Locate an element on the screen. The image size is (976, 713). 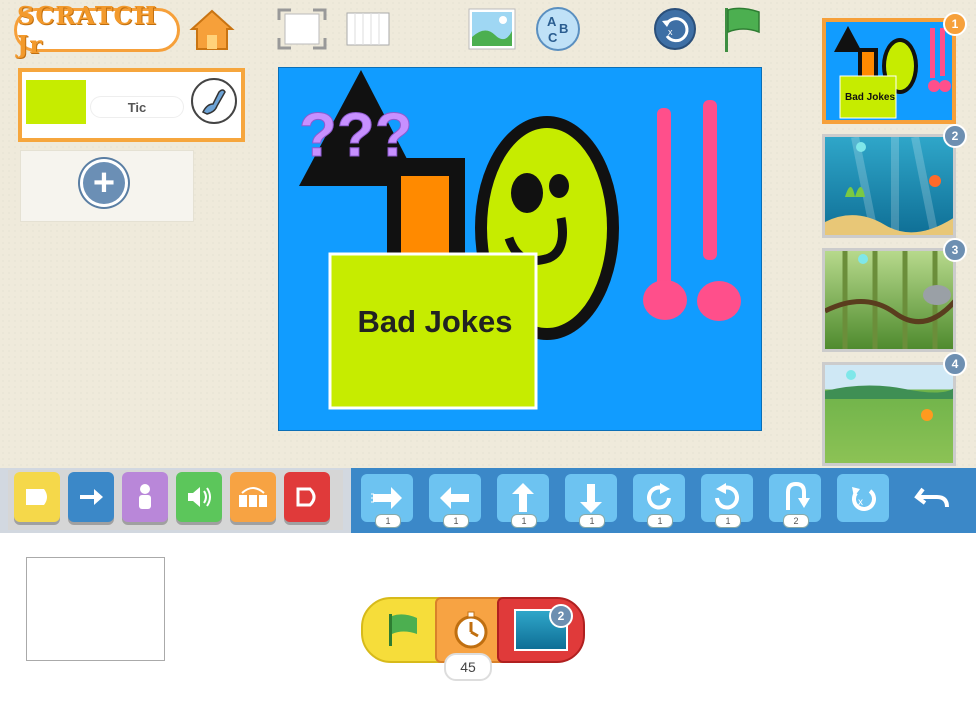
hop-block: 2 is located at coordinates (795, 501).